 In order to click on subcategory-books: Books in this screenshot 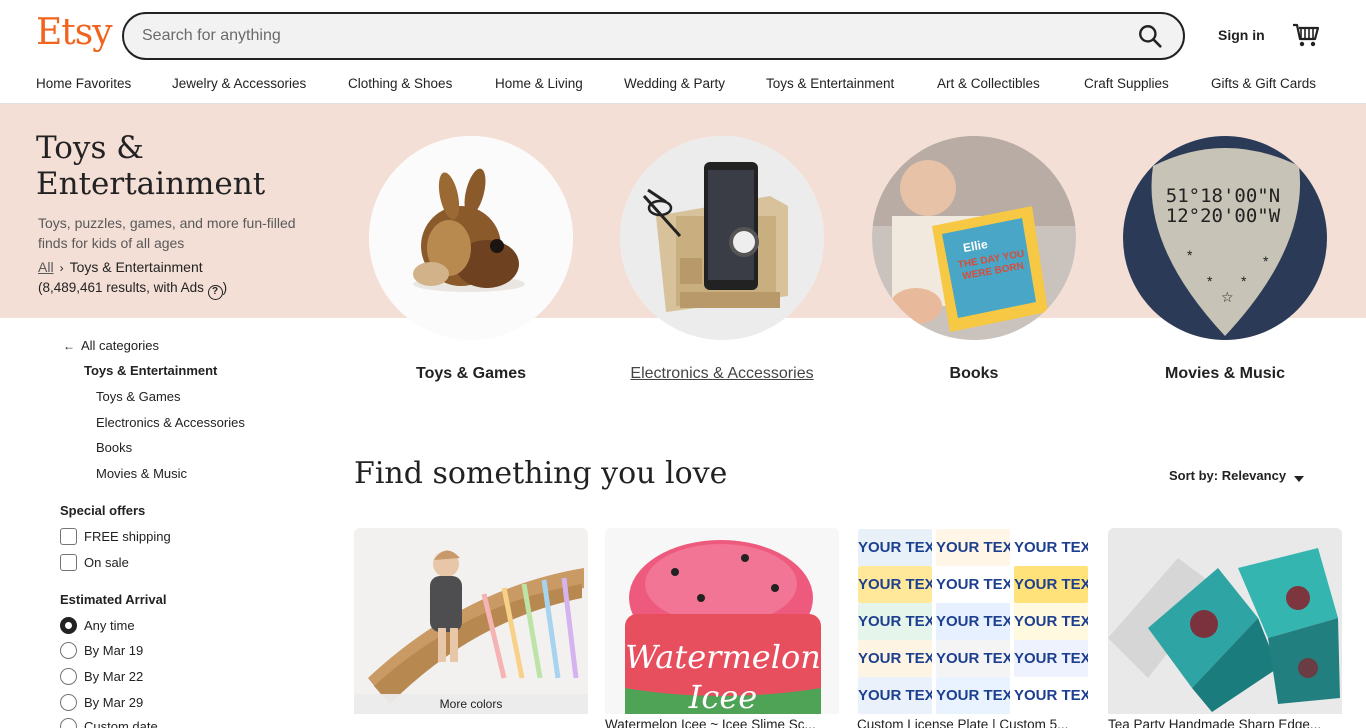, I will do `click(114, 447)`.